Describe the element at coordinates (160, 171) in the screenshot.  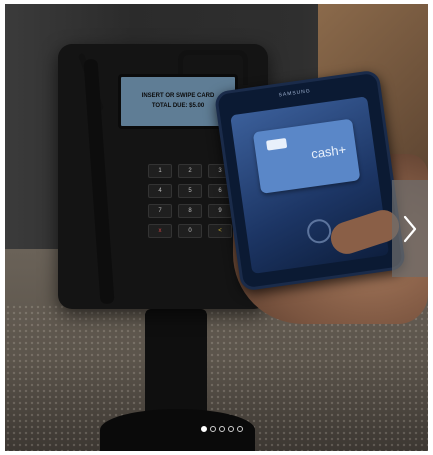
I see `keypad-key: 1` at that location.